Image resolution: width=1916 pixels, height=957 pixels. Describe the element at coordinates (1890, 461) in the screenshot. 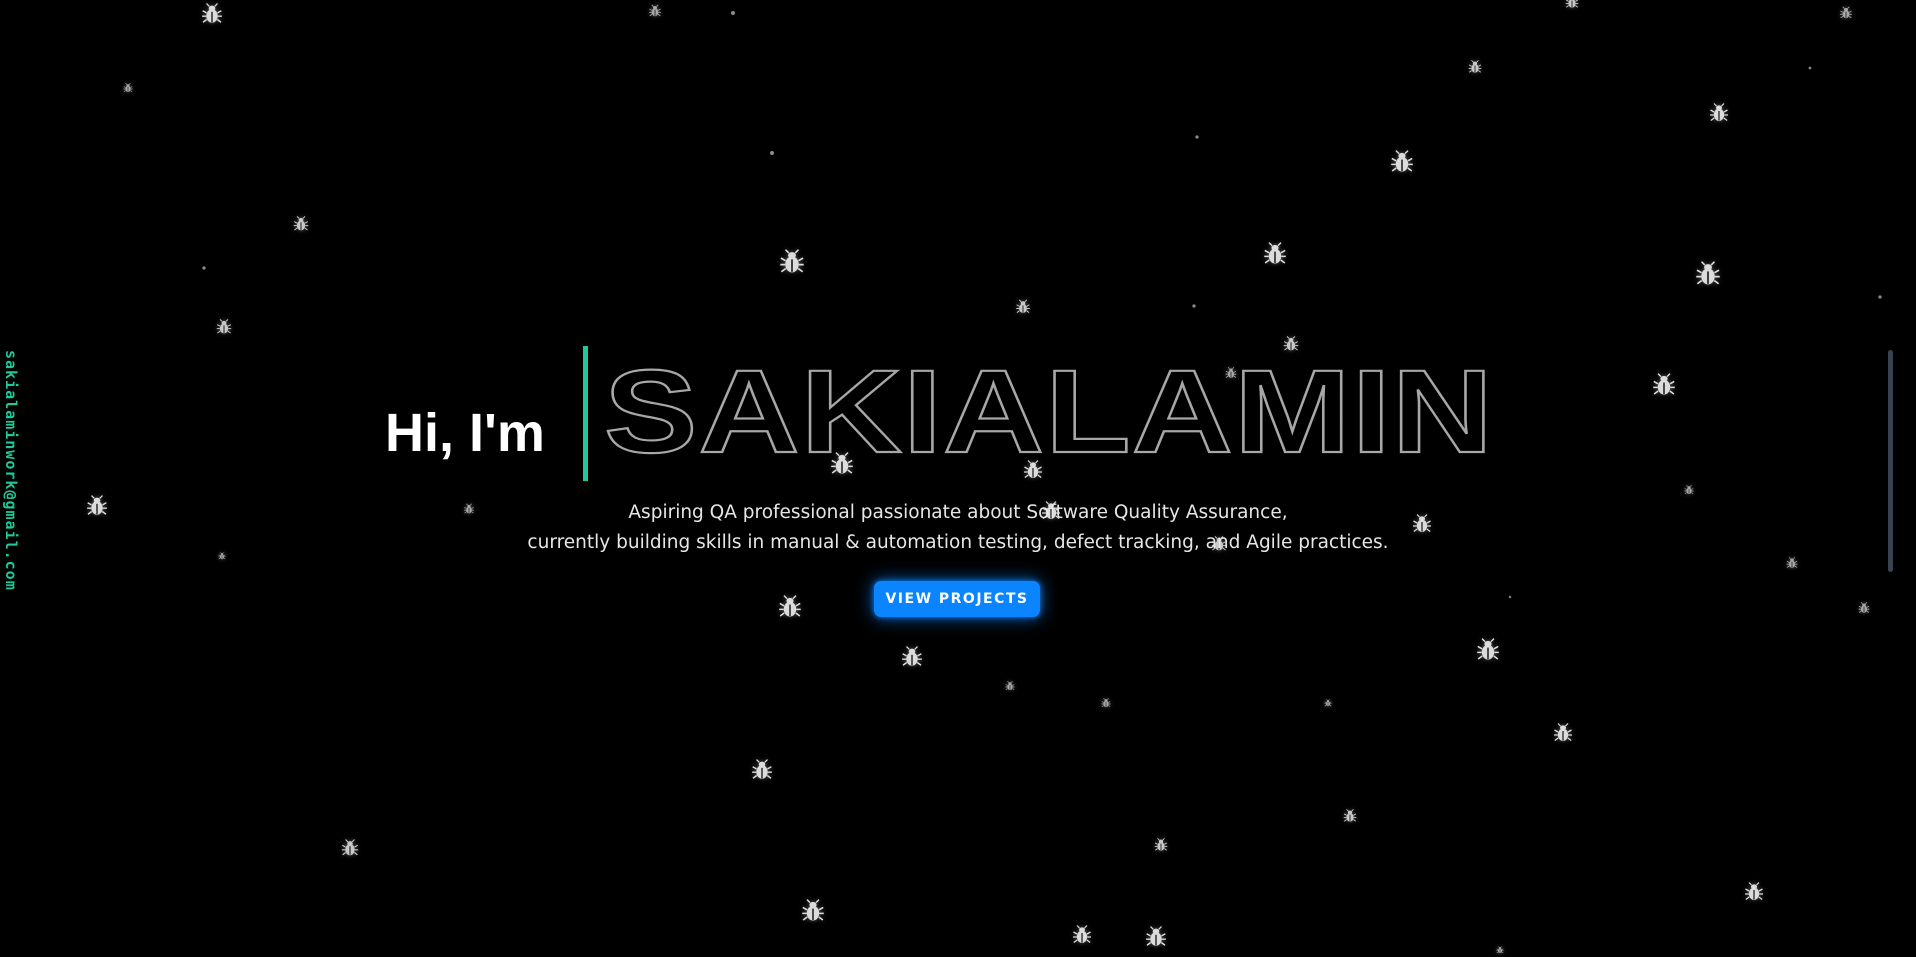

I see `scrollbar-thumb` at that location.